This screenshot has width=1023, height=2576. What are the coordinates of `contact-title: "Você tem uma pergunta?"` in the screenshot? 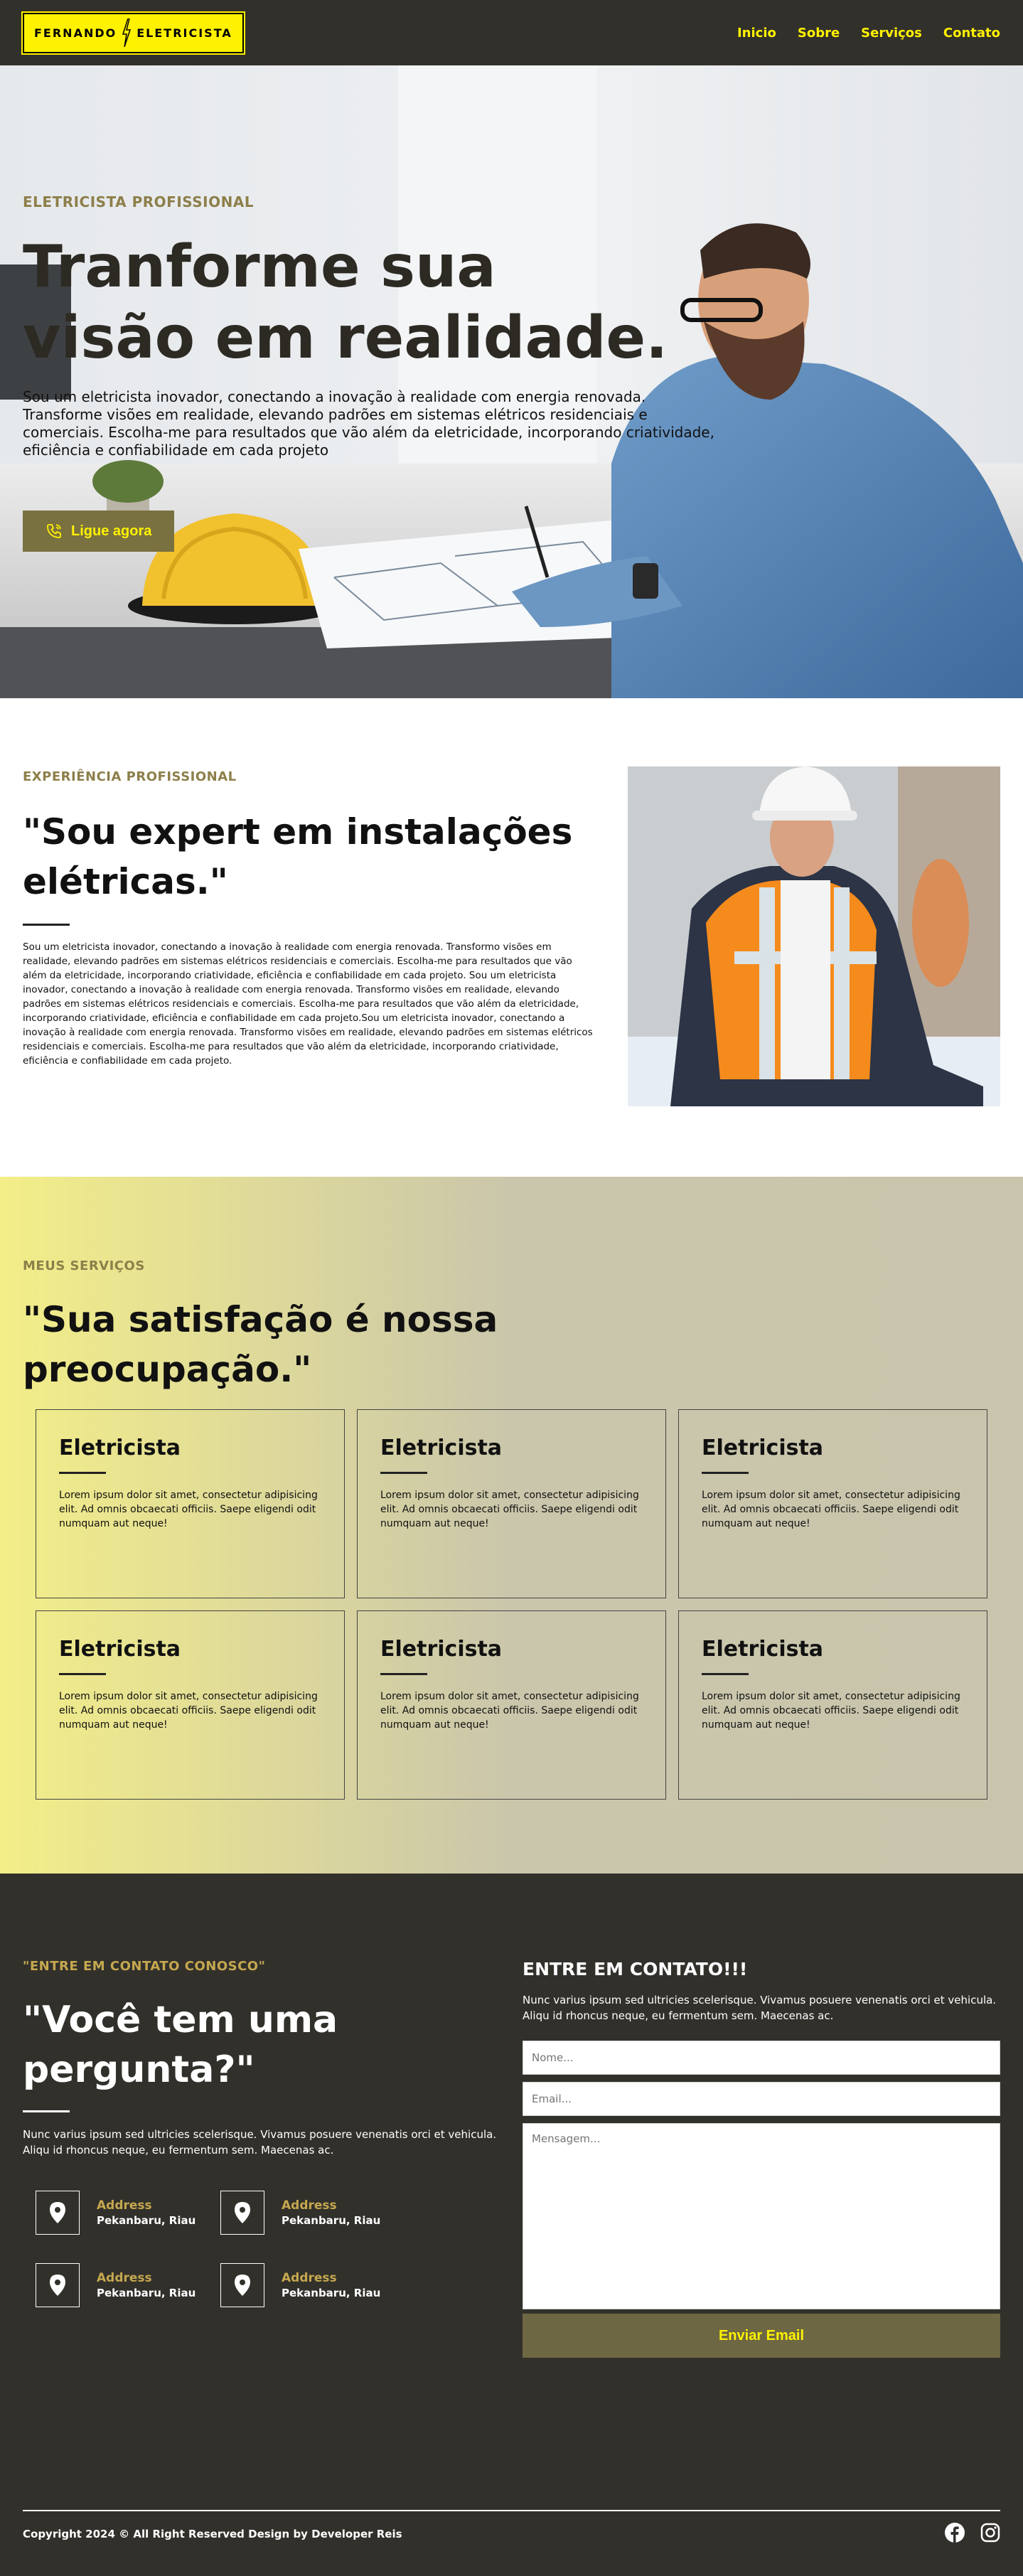 It's located at (180, 2045).